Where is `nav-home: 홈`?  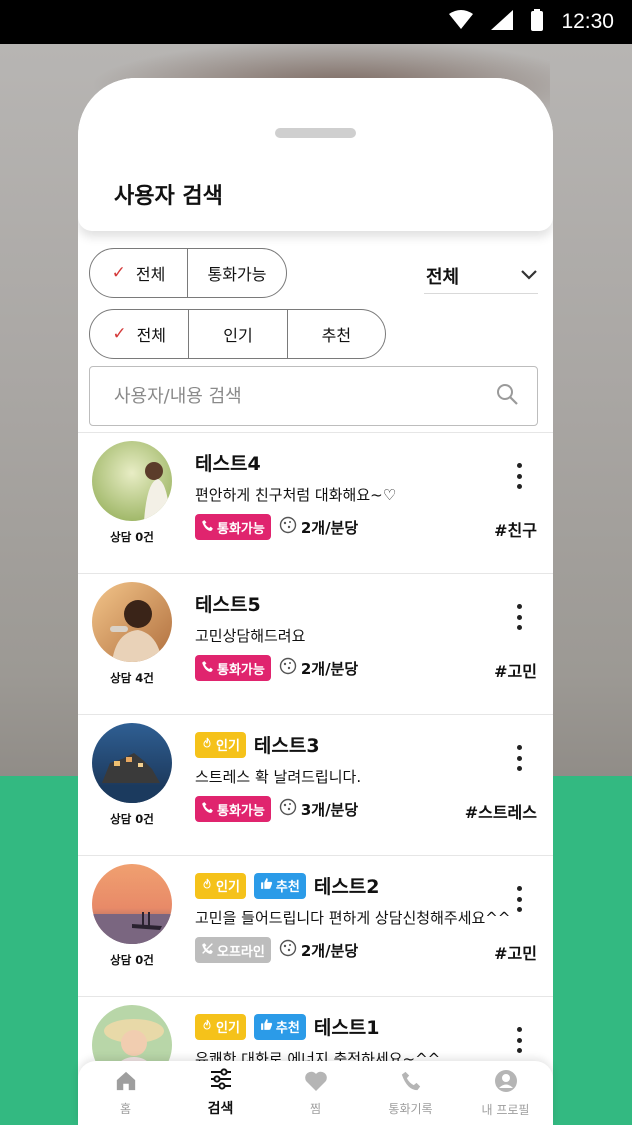 nav-home: 홈 is located at coordinates (125, 1093).